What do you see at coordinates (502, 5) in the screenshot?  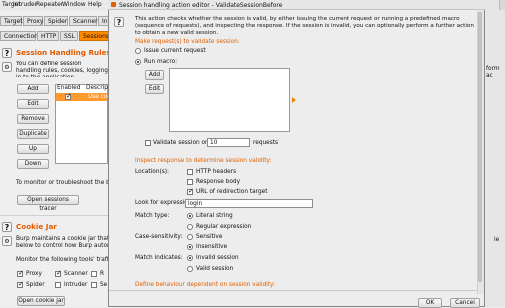 I see `window-control` at bounding box center [502, 5].